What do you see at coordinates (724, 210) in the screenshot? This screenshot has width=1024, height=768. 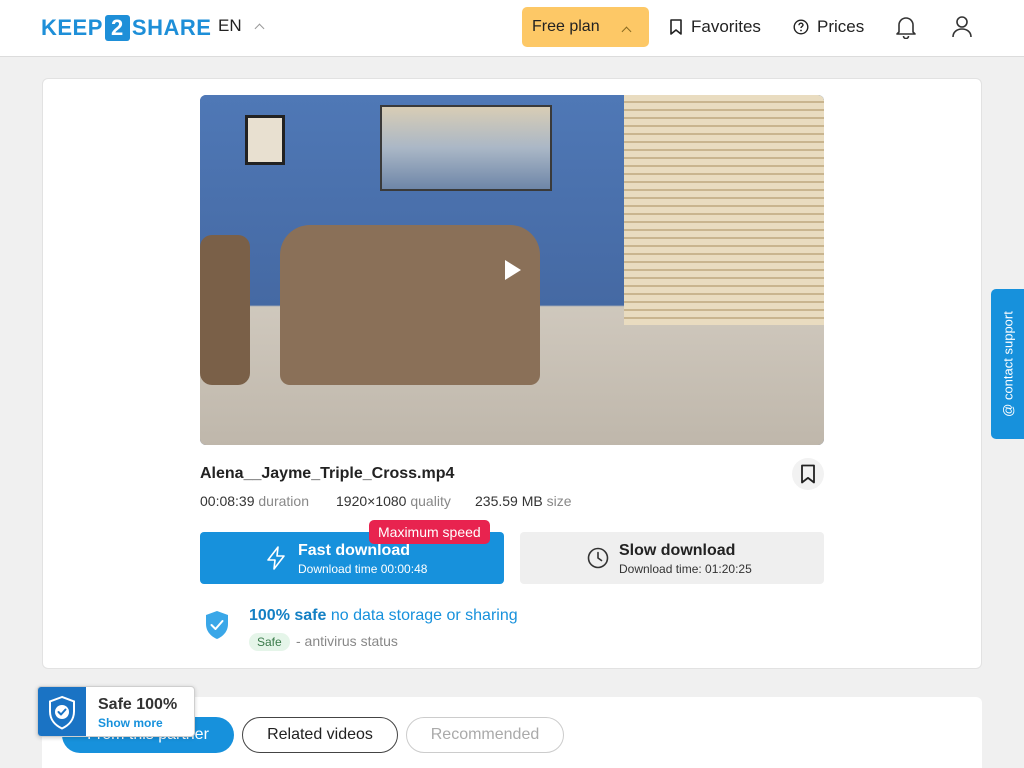 I see `video-frame-window` at bounding box center [724, 210].